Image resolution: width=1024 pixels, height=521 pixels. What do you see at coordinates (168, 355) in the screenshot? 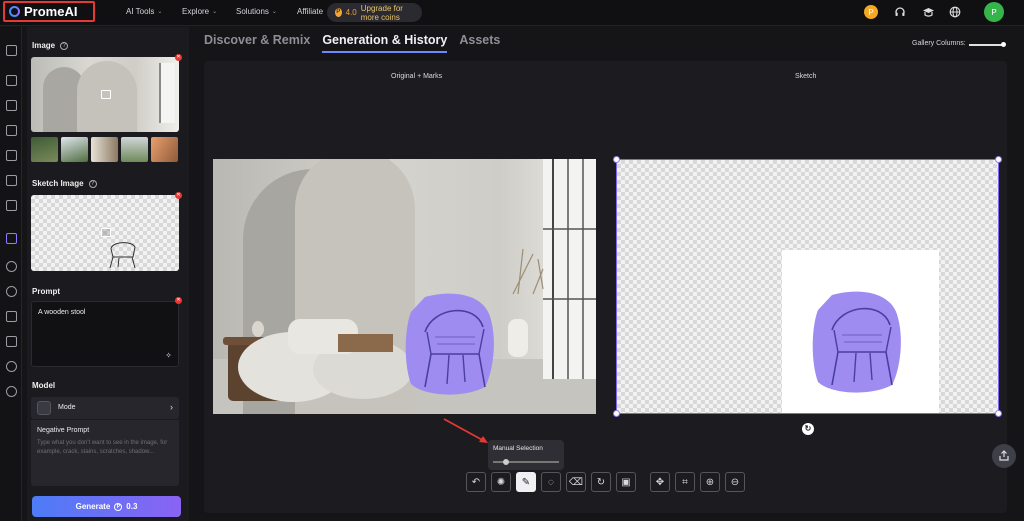
I see `magic-wand-icon: ✧` at bounding box center [168, 355].